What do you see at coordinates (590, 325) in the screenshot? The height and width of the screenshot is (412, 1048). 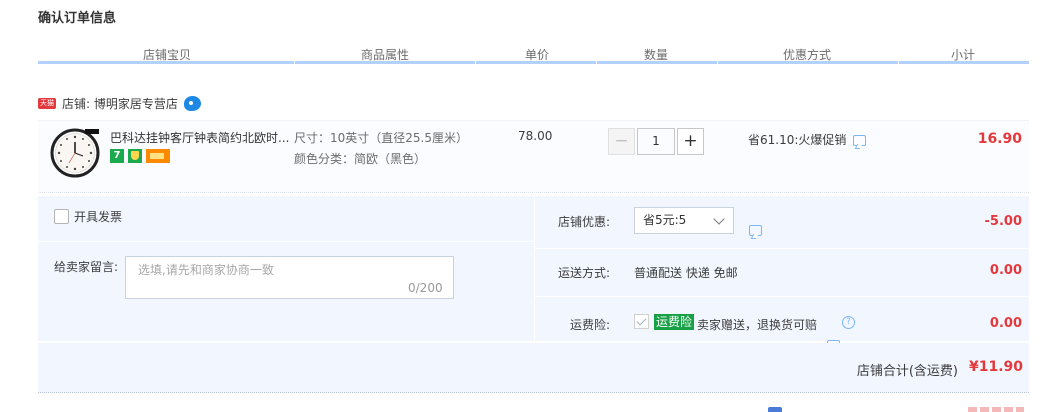 I see `insurance-label: 运费险:` at bounding box center [590, 325].